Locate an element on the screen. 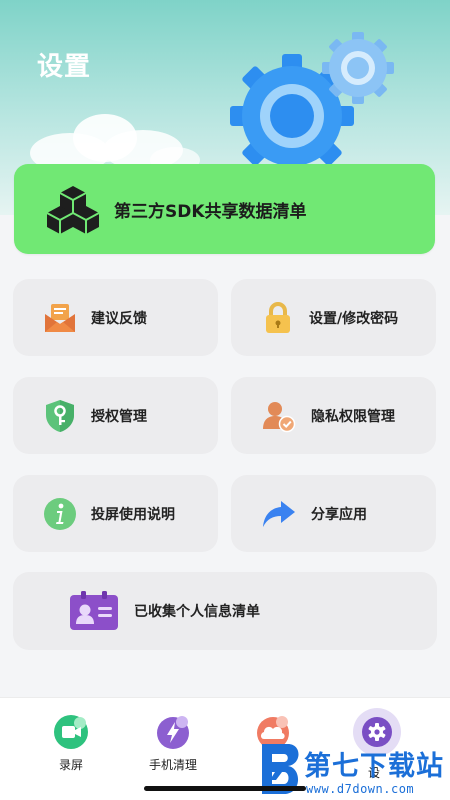 This screenshot has height=800, width=450. password-label: 设置/修改密码 is located at coordinates (354, 318).